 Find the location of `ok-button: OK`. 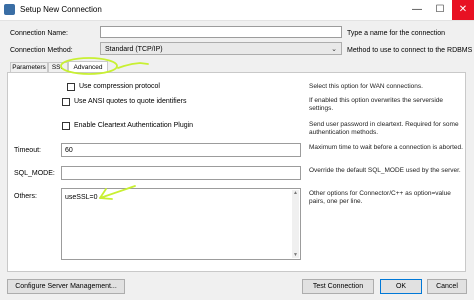

ok-button: OK is located at coordinates (401, 286).